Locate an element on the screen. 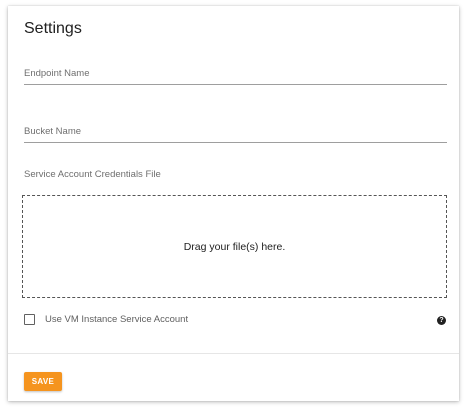 The image size is (474, 411). dropzone-text: Drag your file(s) here. is located at coordinates (234, 246).